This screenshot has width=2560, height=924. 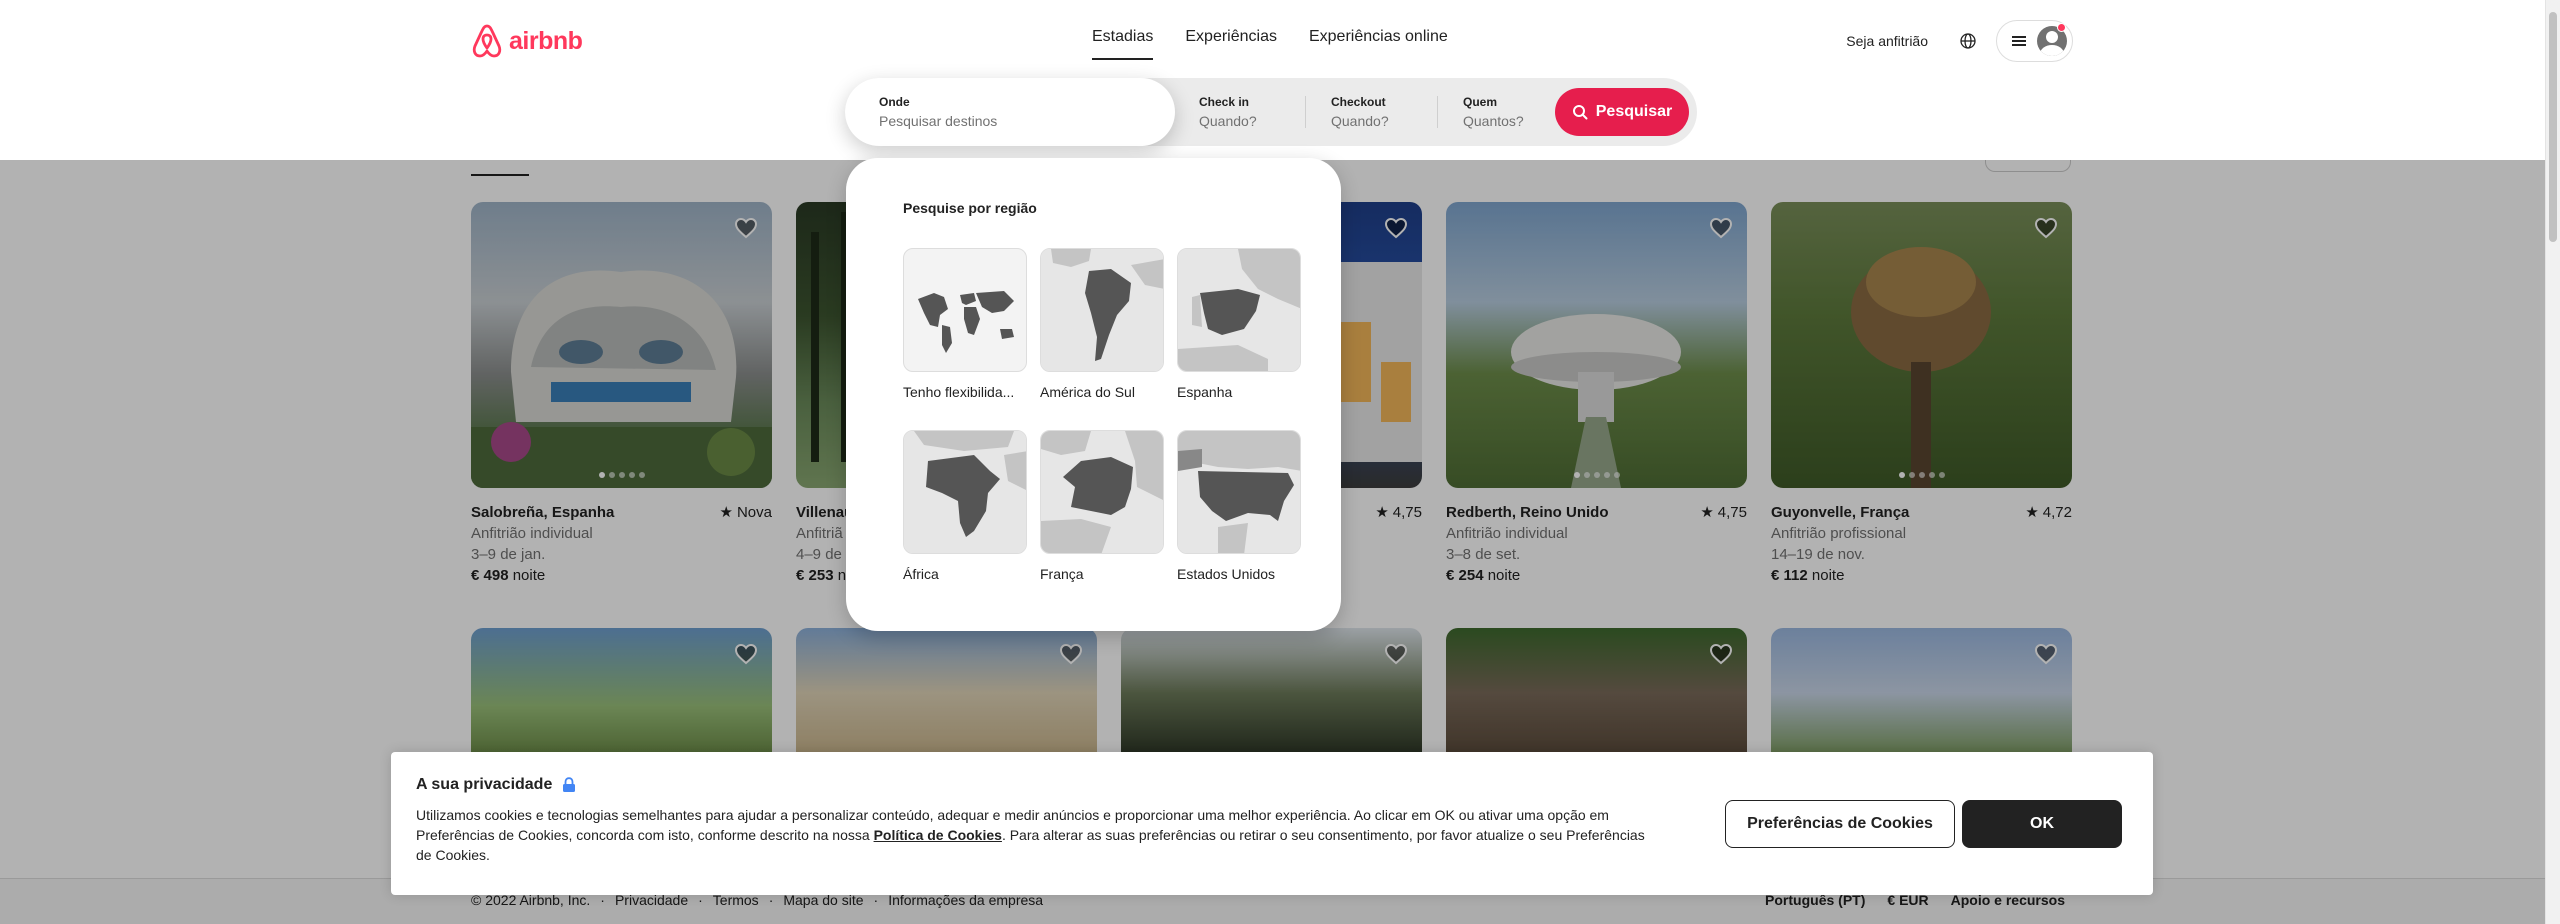 I want to click on region-spain: Espanha, so click(x=1239, y=324).